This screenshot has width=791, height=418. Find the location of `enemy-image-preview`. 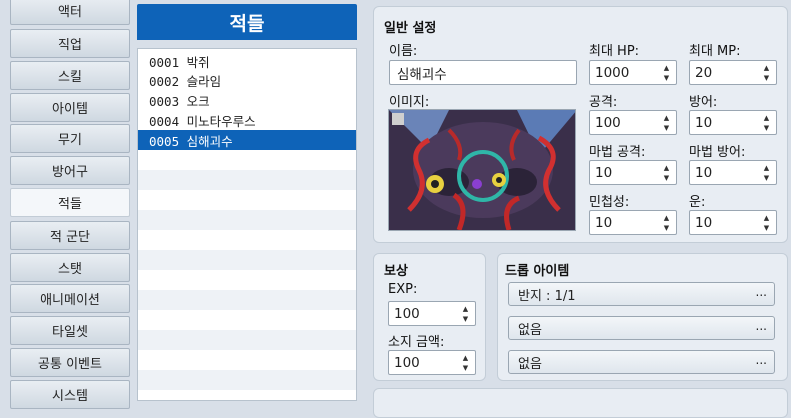

enemy-image-preview is located at coordinates (482, 170).